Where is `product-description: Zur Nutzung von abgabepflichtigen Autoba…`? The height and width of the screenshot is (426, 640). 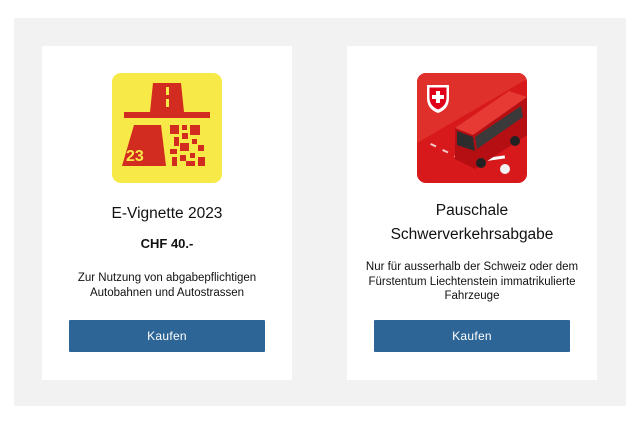 product-description: Zur Nutzung von abgabepflichtigen Autoba… is located at coordinates (167, 285).